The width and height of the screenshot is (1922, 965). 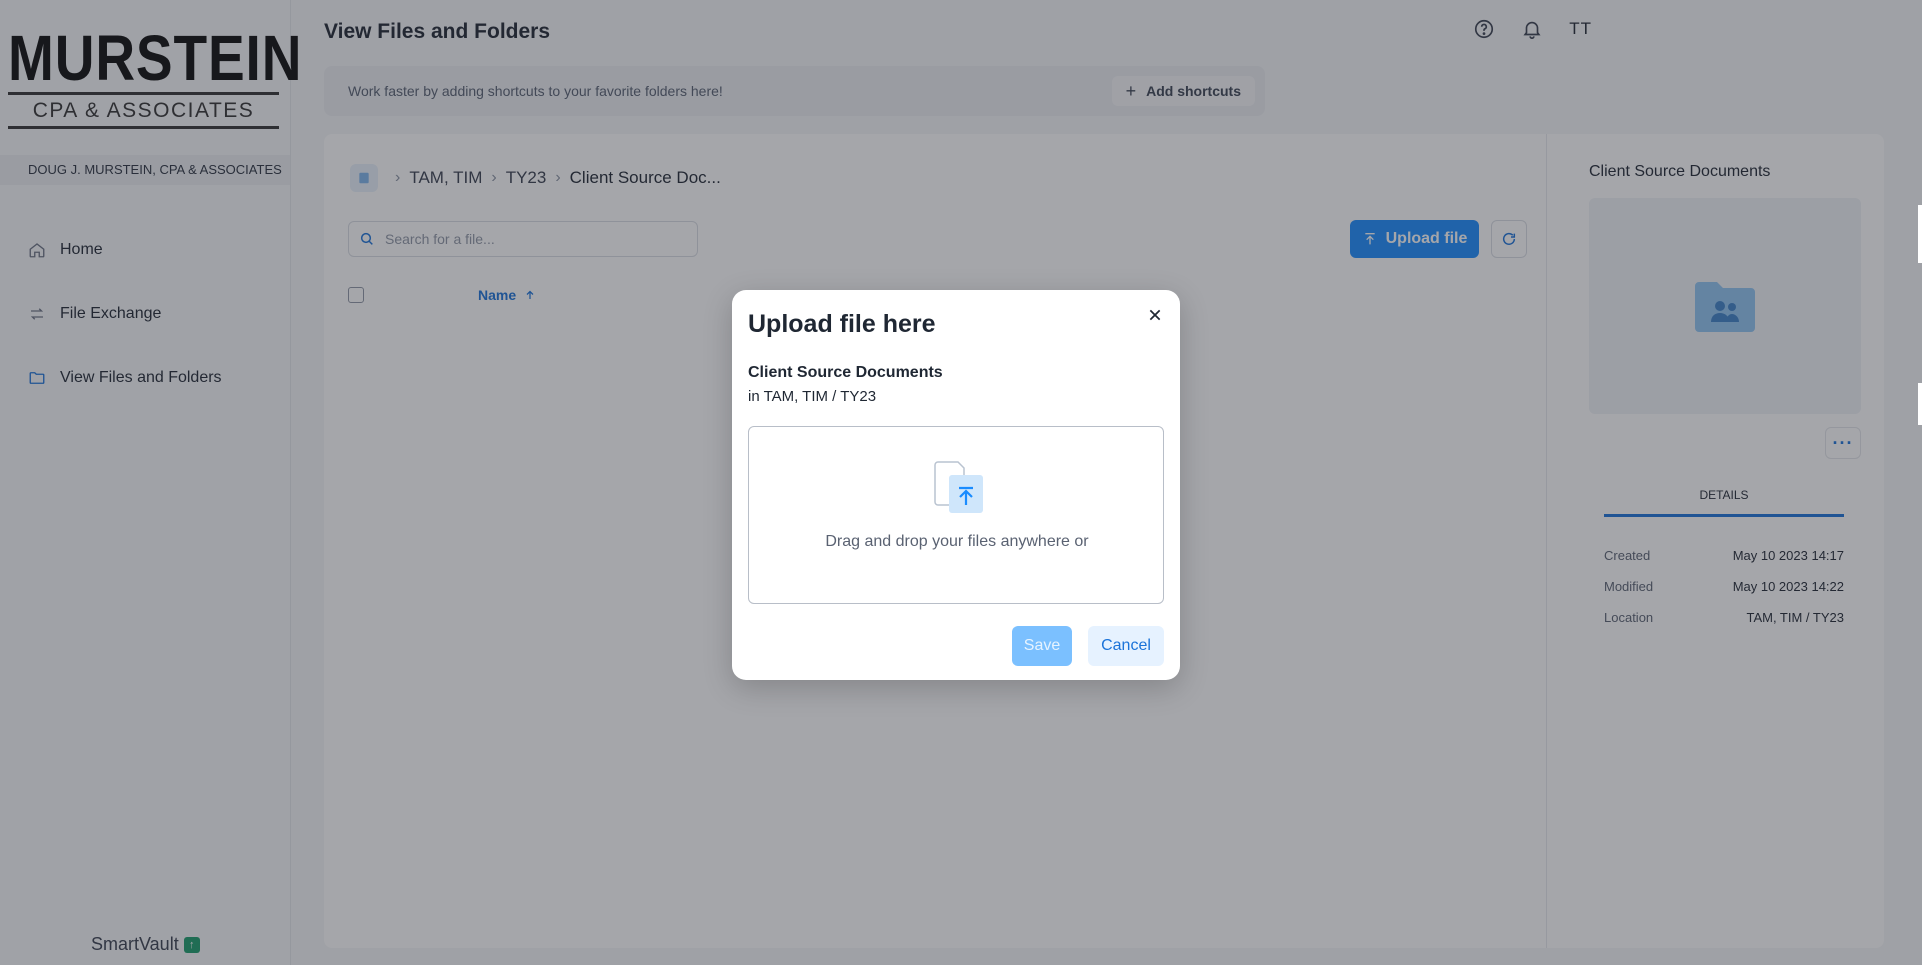 What do you see at coordinates (1042, 646) in the screenshot?
I see `save-button: Save` at bounding box center [1042, 646].